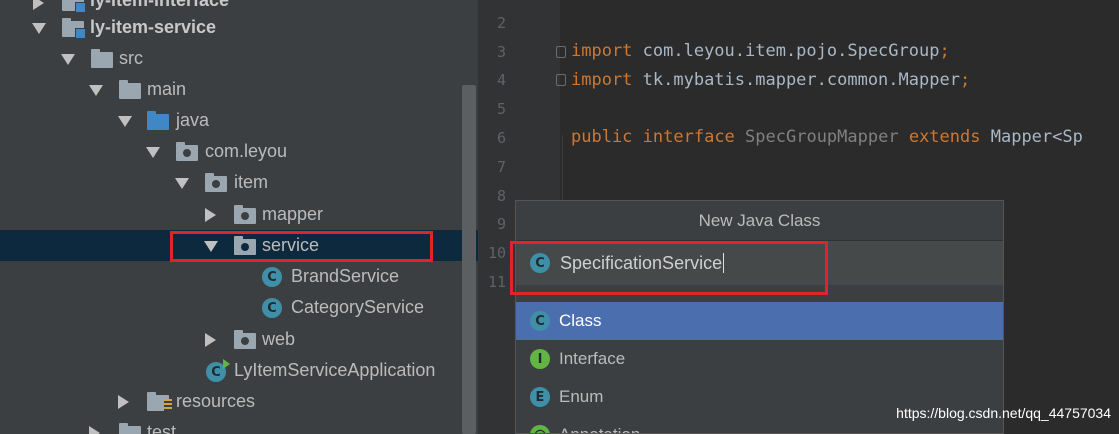 This screenshot has width=1119, height=434. Describe the element at coordinates (231, 339) in the screenshot. I see `tree-item-web: web` at that location.